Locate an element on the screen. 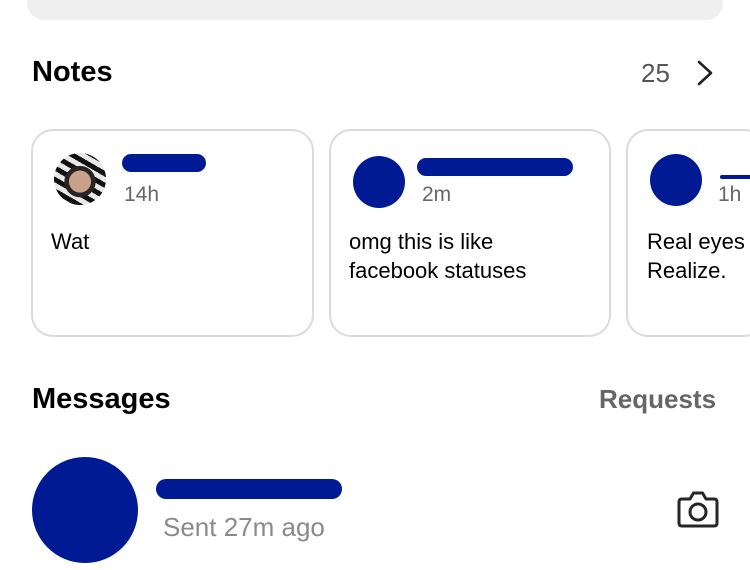  note-card: 1h Real eyes Realize. is located at coordinates (688, 233).